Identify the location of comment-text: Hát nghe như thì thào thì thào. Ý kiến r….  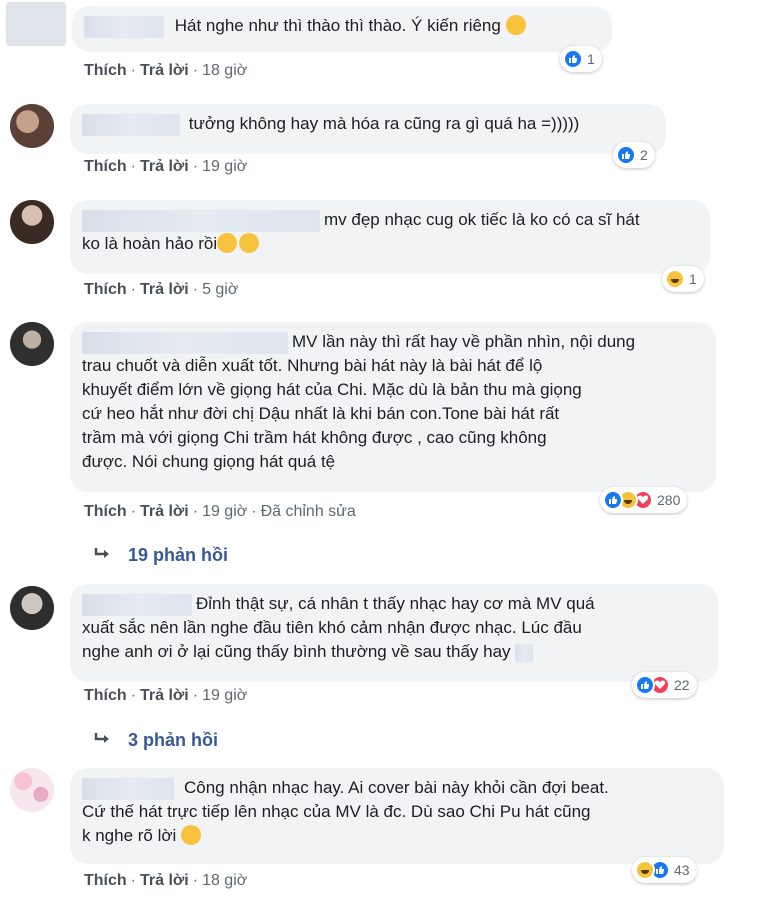
(337, 25).